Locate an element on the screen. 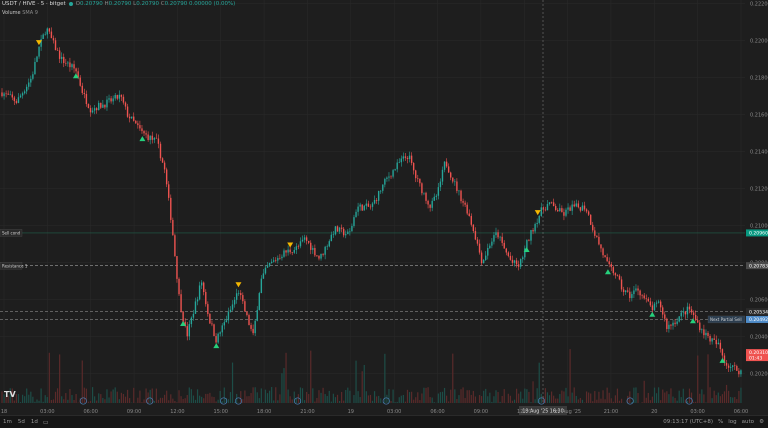  percent-toggle: % is located at coordinates (720, 422).